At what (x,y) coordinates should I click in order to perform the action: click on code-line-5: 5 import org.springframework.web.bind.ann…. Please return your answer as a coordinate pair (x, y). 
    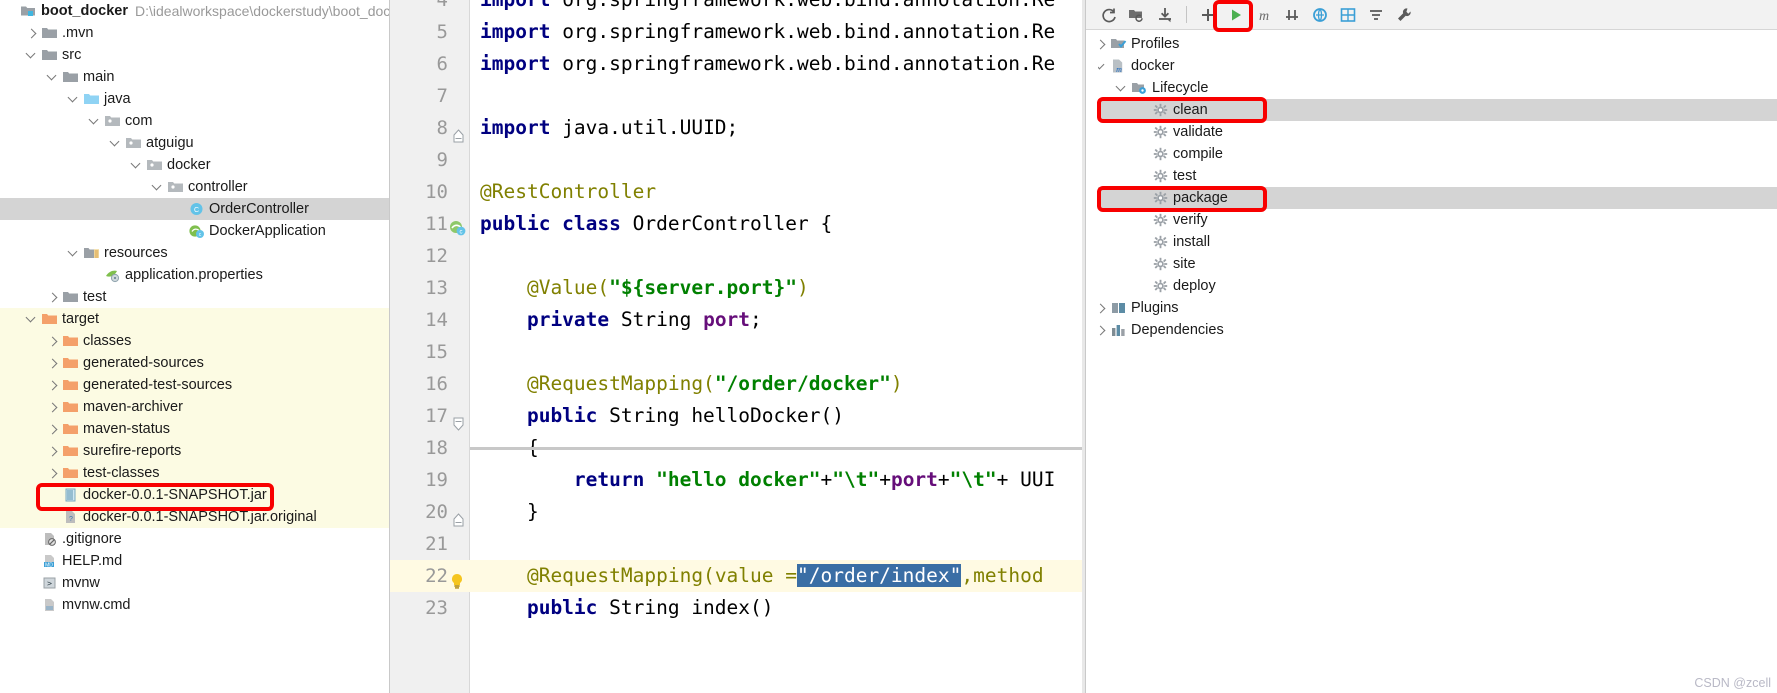
    Looking at the image, I should click on (737, 32).